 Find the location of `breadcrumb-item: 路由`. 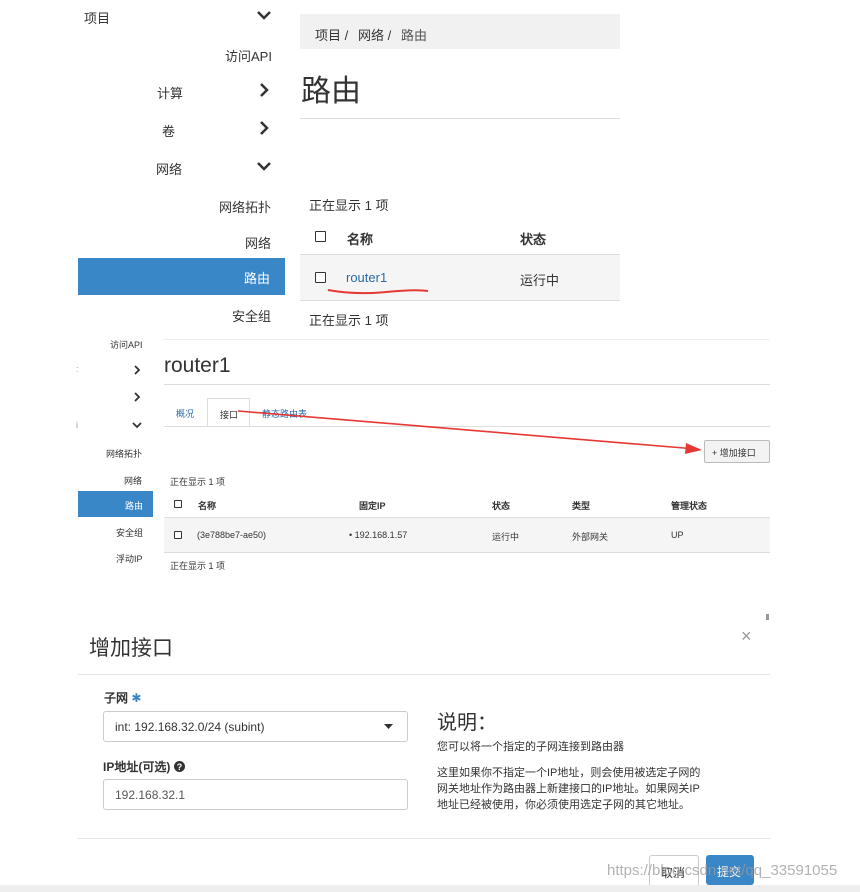

breadcrumb-item: 路由 is located at coordinates (414, 35).